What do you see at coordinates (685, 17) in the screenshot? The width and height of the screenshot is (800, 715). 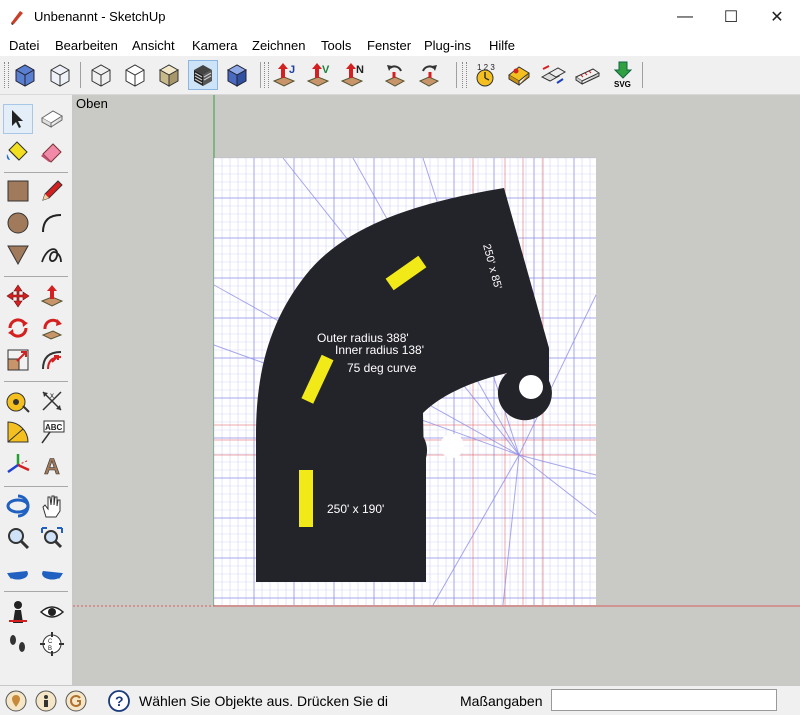 I see `minimize-button: —` at bounding box center [685, 17].